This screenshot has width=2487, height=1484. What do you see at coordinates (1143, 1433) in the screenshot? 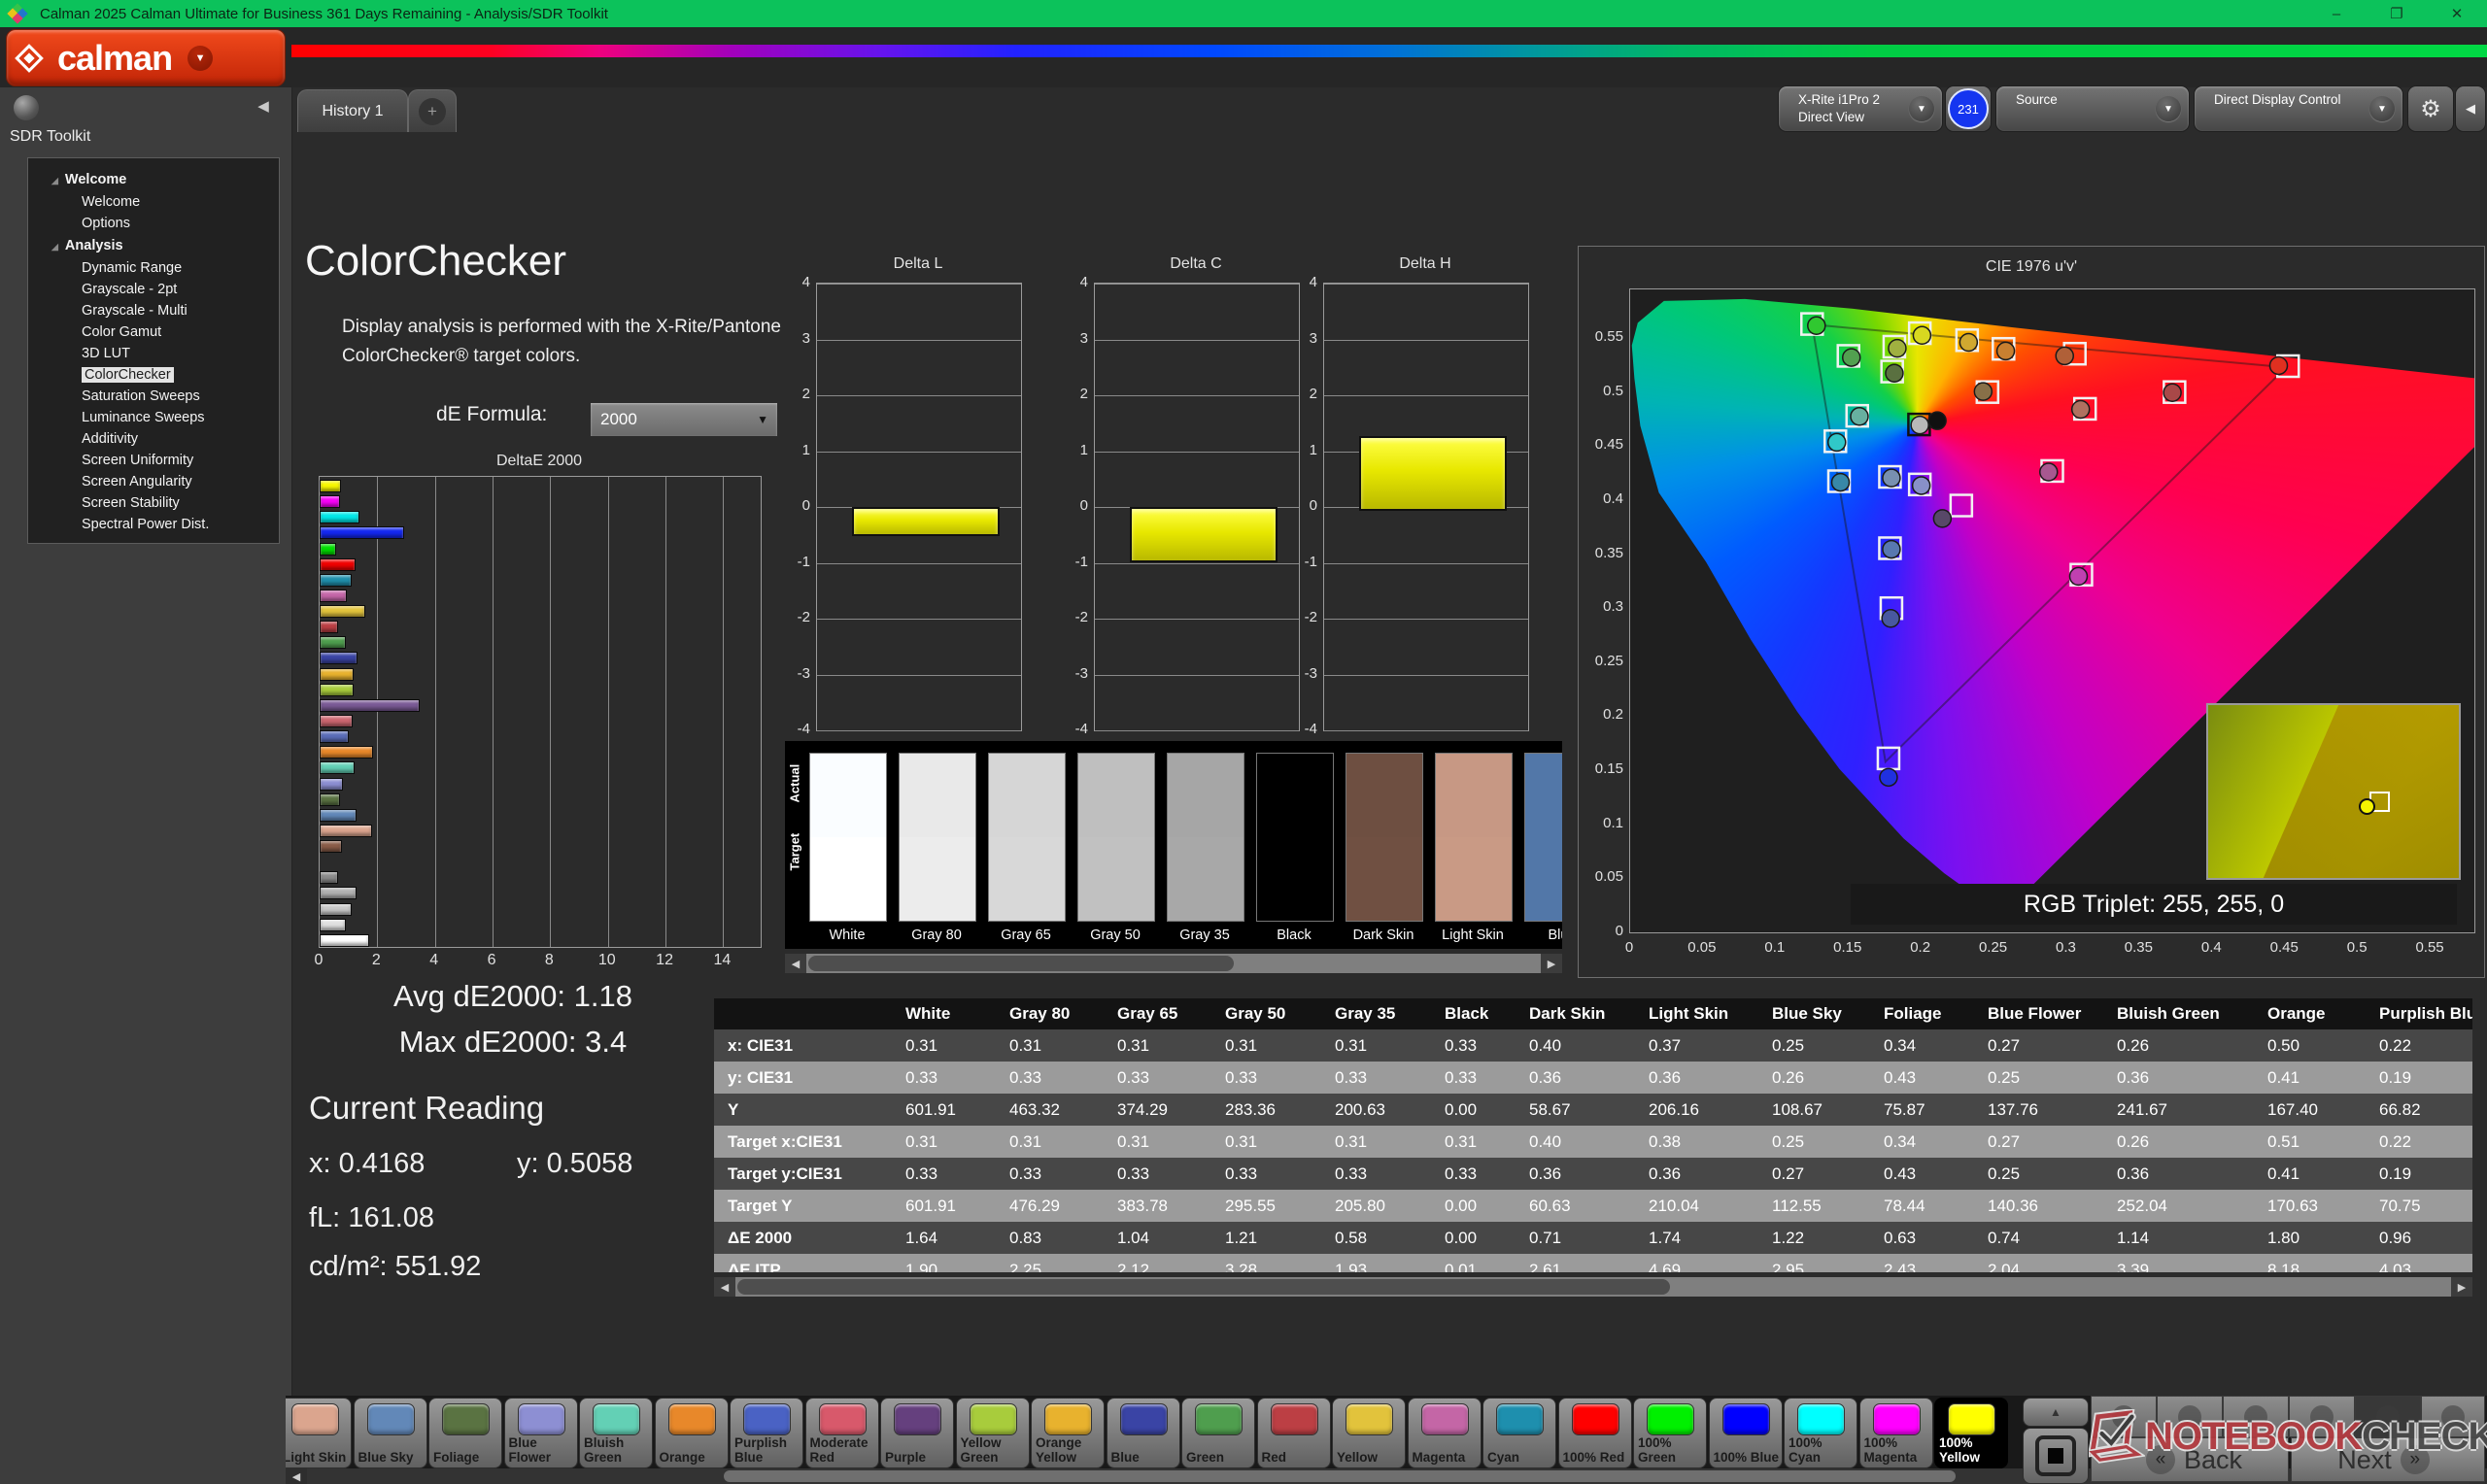
I see `patch-button-blue: Blue` at bounding box center [1143, 1433].